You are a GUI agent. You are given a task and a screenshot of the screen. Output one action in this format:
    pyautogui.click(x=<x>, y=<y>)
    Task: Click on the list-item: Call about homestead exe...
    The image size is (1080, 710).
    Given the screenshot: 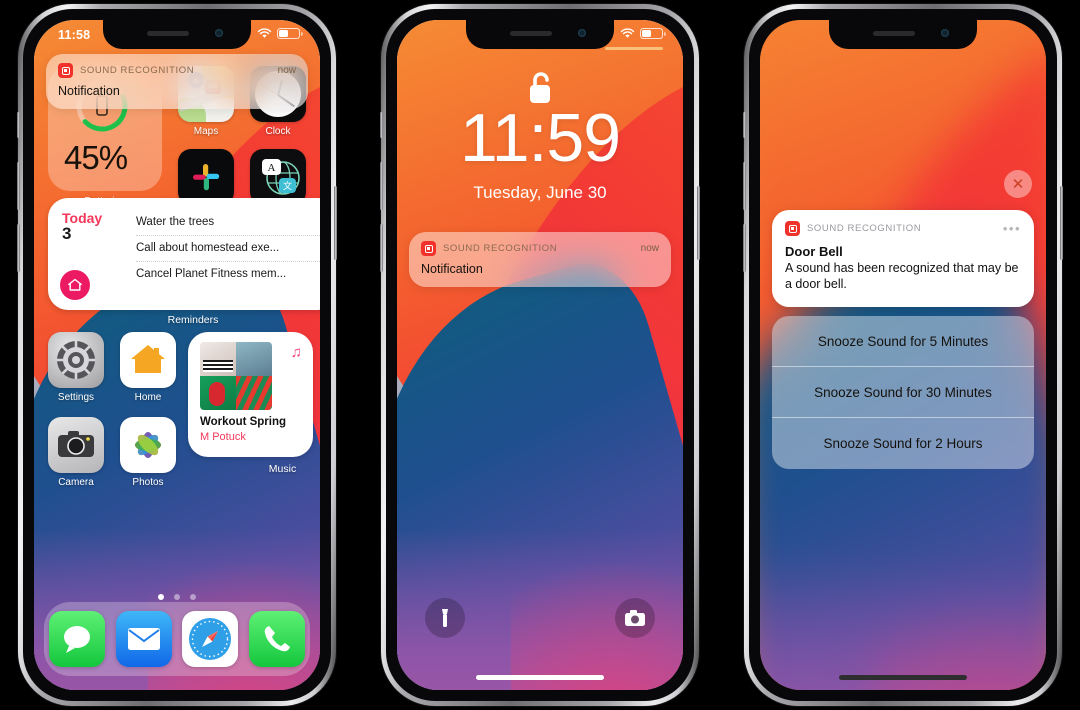 What is the action you would take?
    pyautogui.click(x=228, y=249)
    